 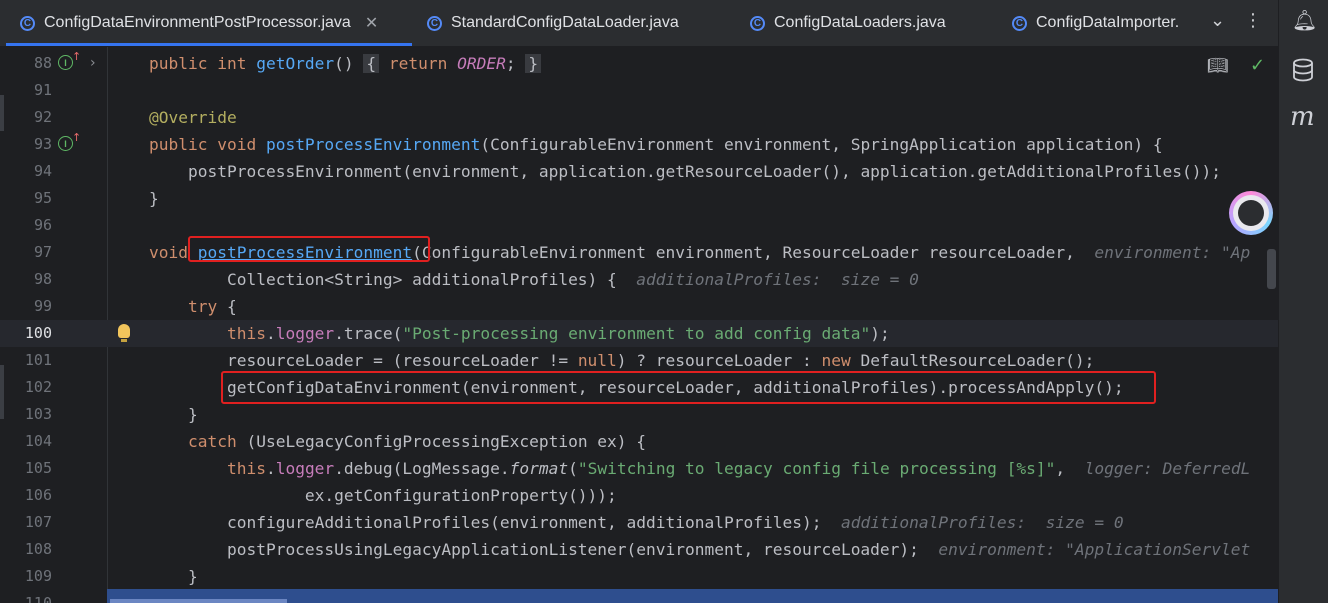 What do you see at coordinates (42, 90) in the screenshot?
I see `line-number: 91` at bounding box center [42, 90].